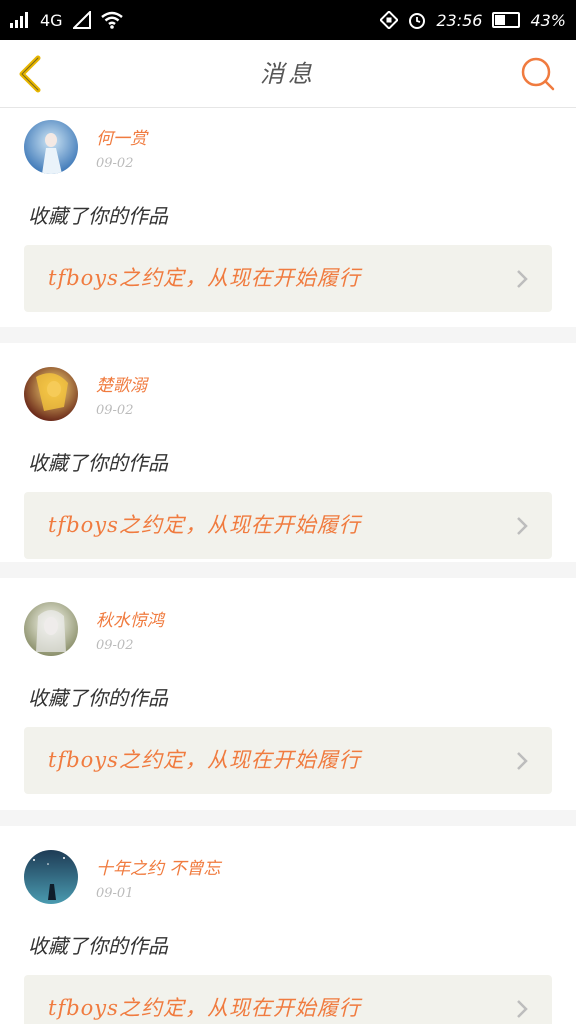 The image size is (576, 1024). Describe the element at coordinates (111, 20) in the screenshot. I see `wifi-icon` at that location.